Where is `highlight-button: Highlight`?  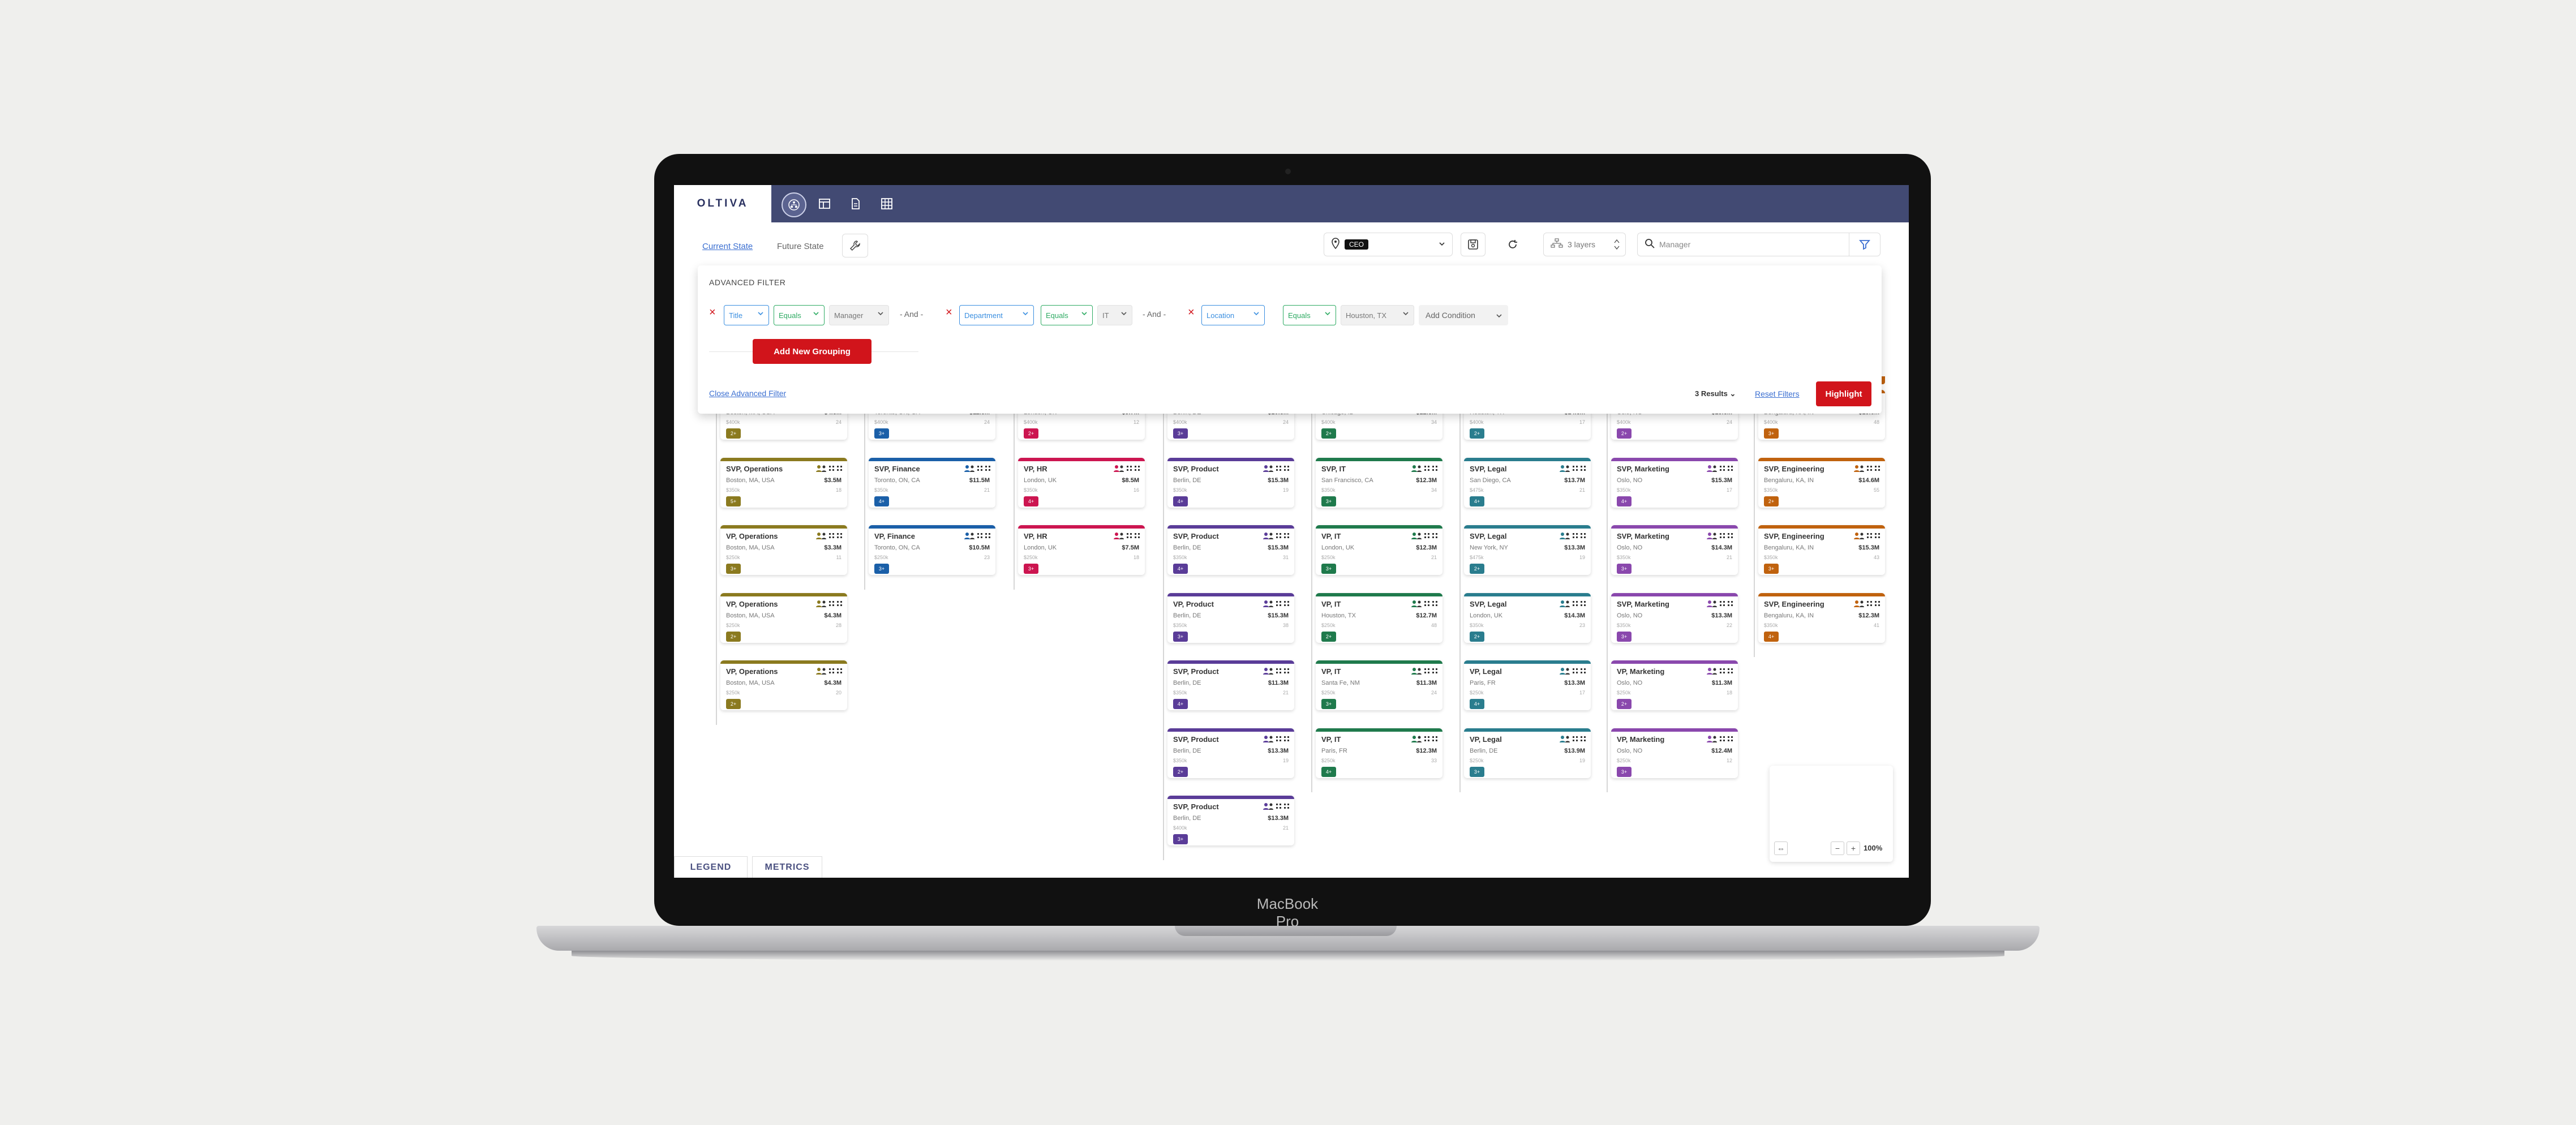
highlight-button: Highlight is located at coordinates (1843, 393).